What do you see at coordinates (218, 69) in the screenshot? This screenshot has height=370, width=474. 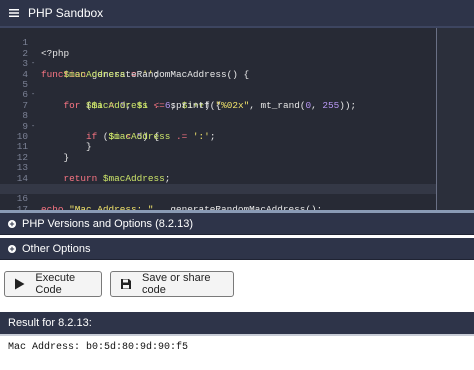 I see `code-line-4: 4` at bounding box center [218, 69].